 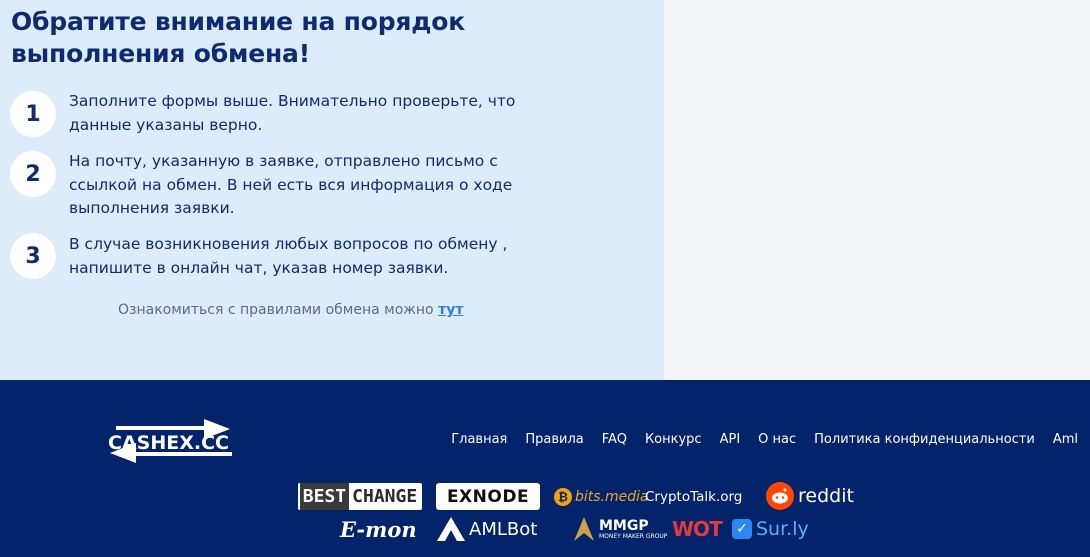 I want to click on reddit-logo: reddit, so click(x=810, y=496).